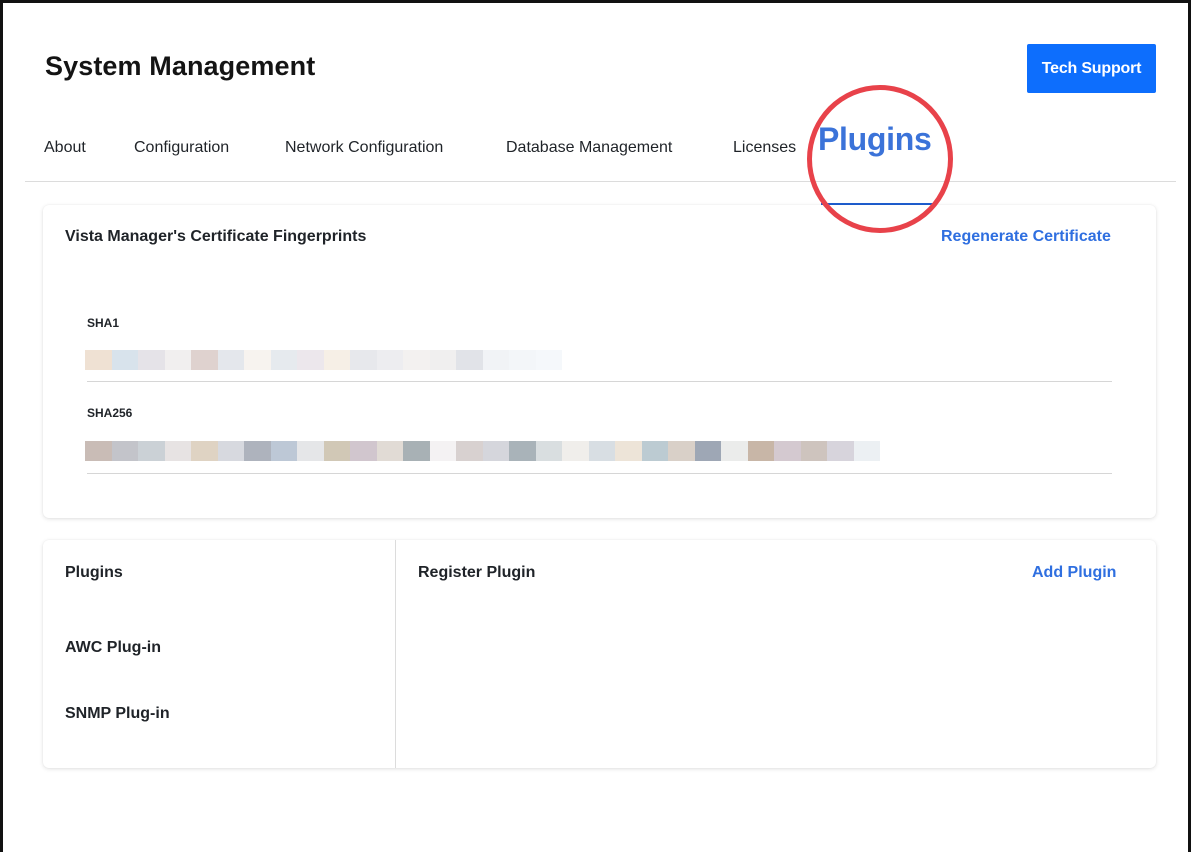 Image resolution: width=1191 pixels, height=852 pixels. Describe the element at coordinates (477, 572) in the screenshot. I see `register-plugin-title: Register Plugin` at that location.